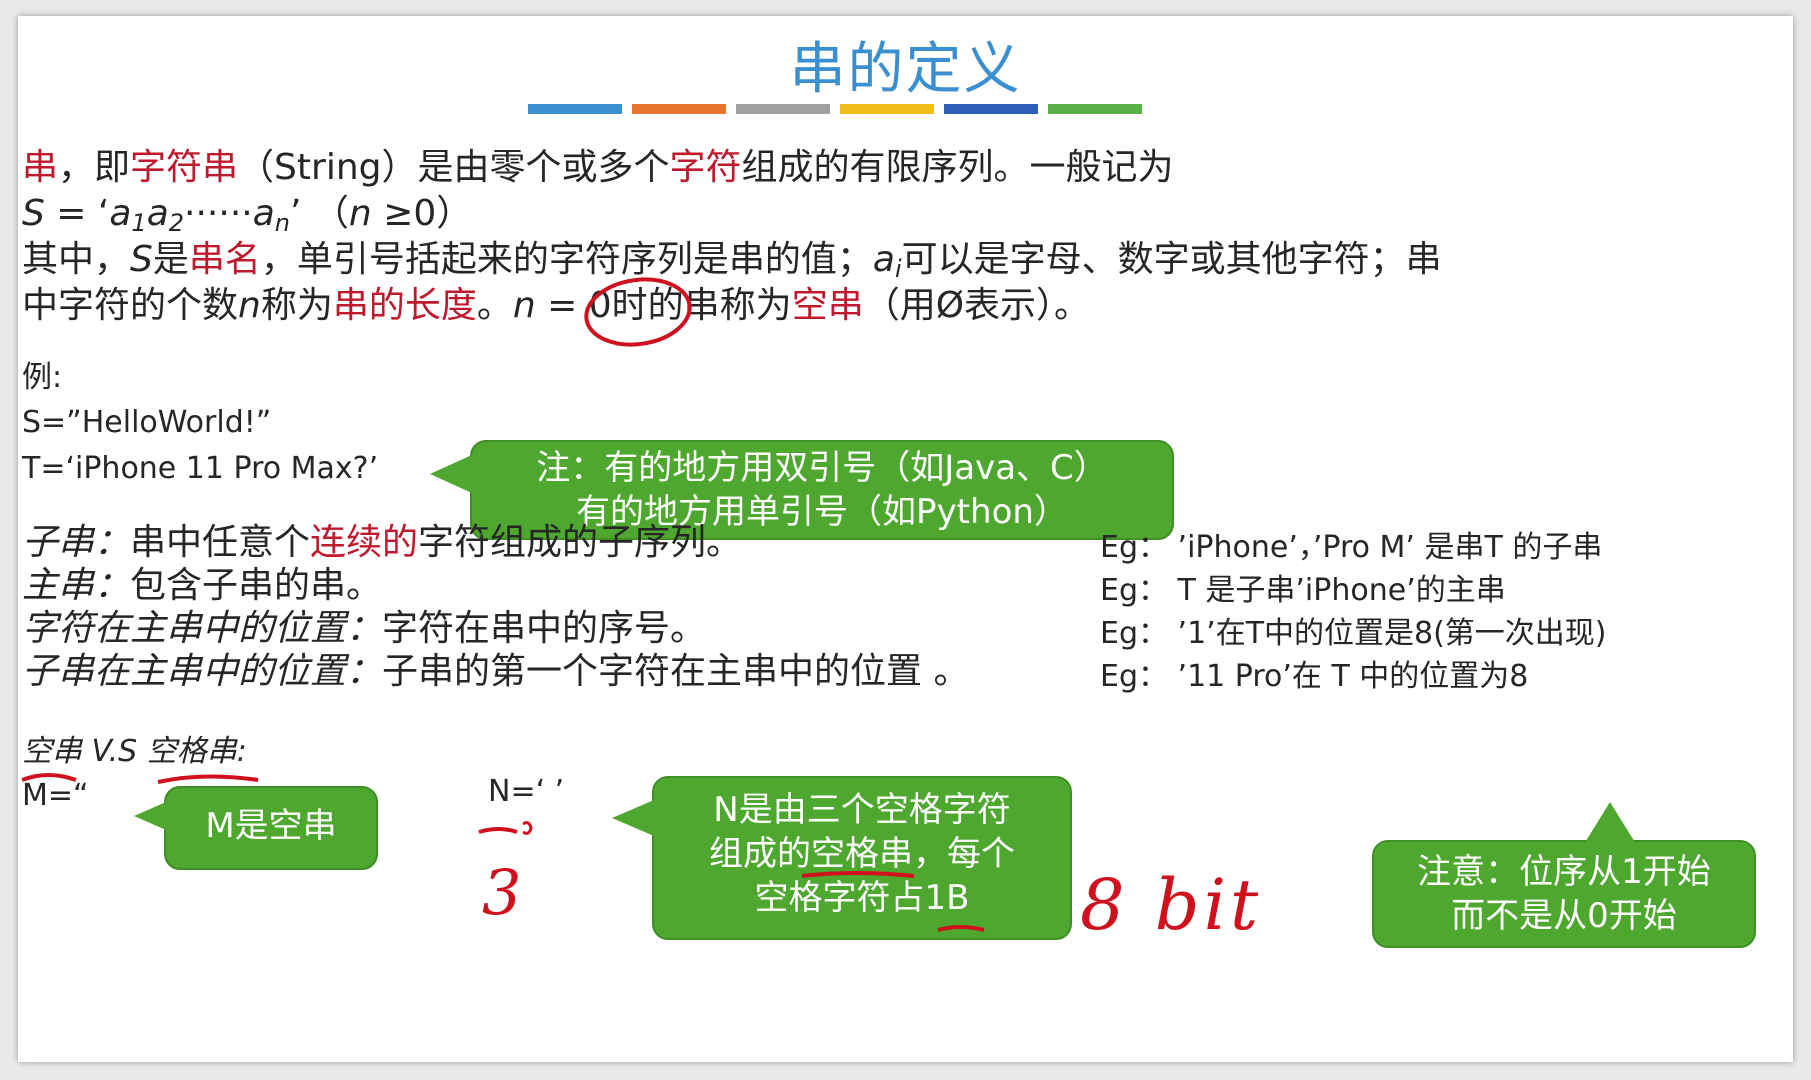 This screenshot has height=1080, width=1811. What do you see at coordinates (42, 377) in the screenshot?
I see `example-label: 例:` at bounding box center [42, 377].